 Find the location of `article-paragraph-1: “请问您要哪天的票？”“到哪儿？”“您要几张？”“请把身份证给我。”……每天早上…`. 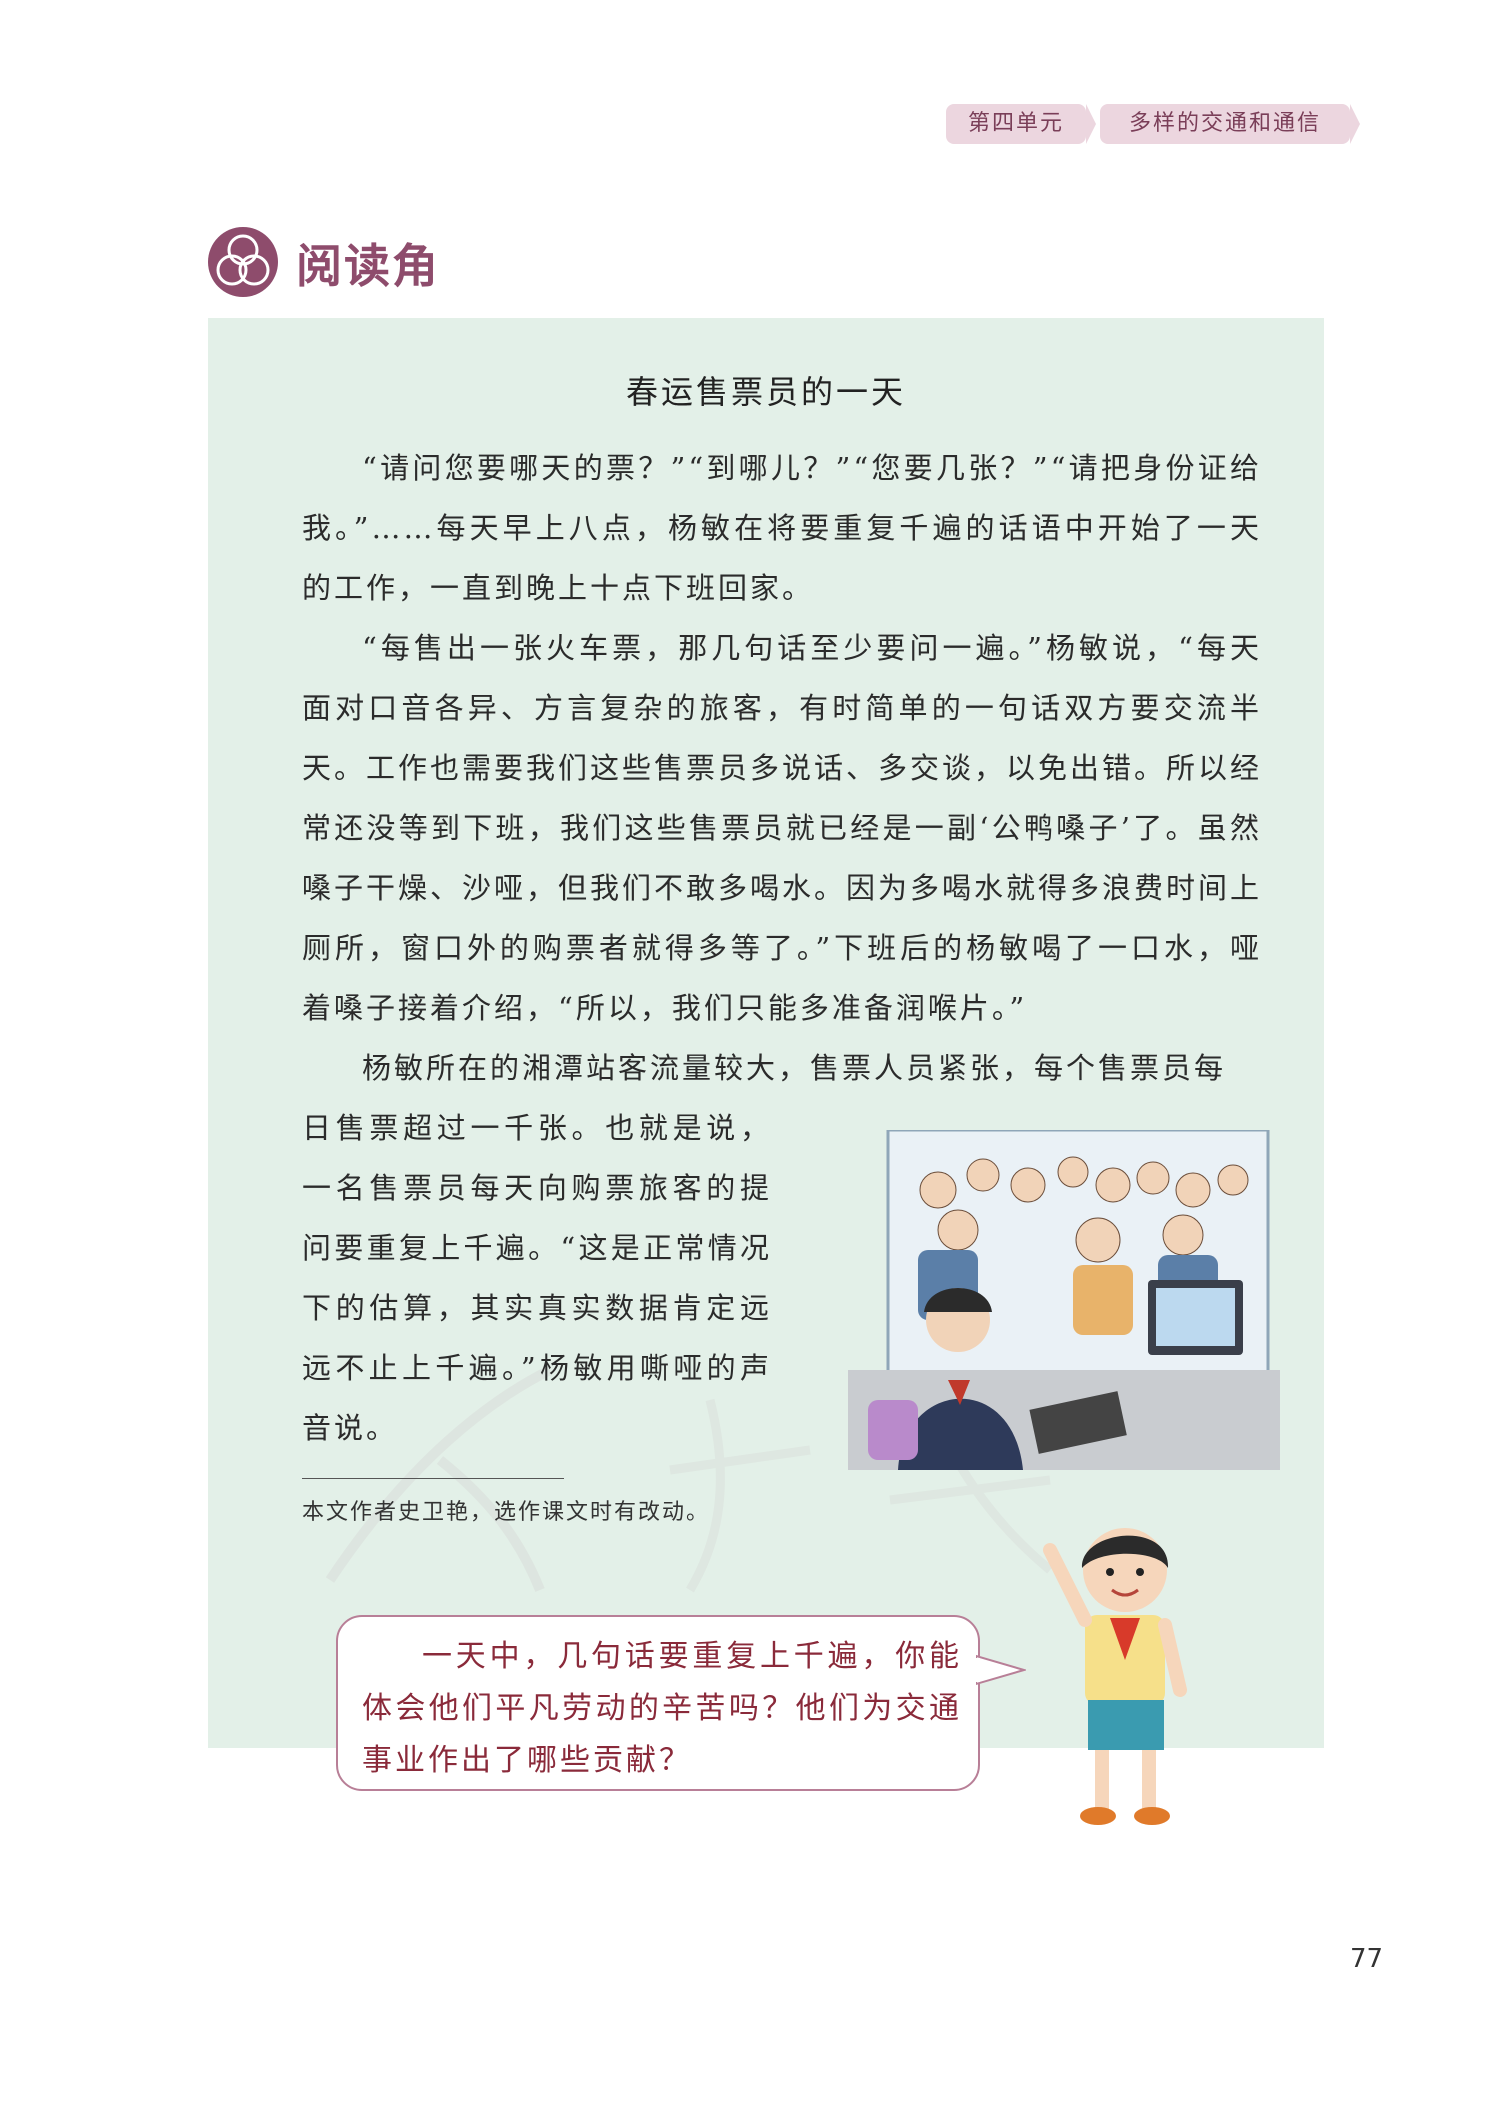

article-paragraph-1: “请问您要哪天的票？”“到哪儿？”“您要几张？”“请把身份证给我。”……每天早上… is located at coordinates (782, 528).